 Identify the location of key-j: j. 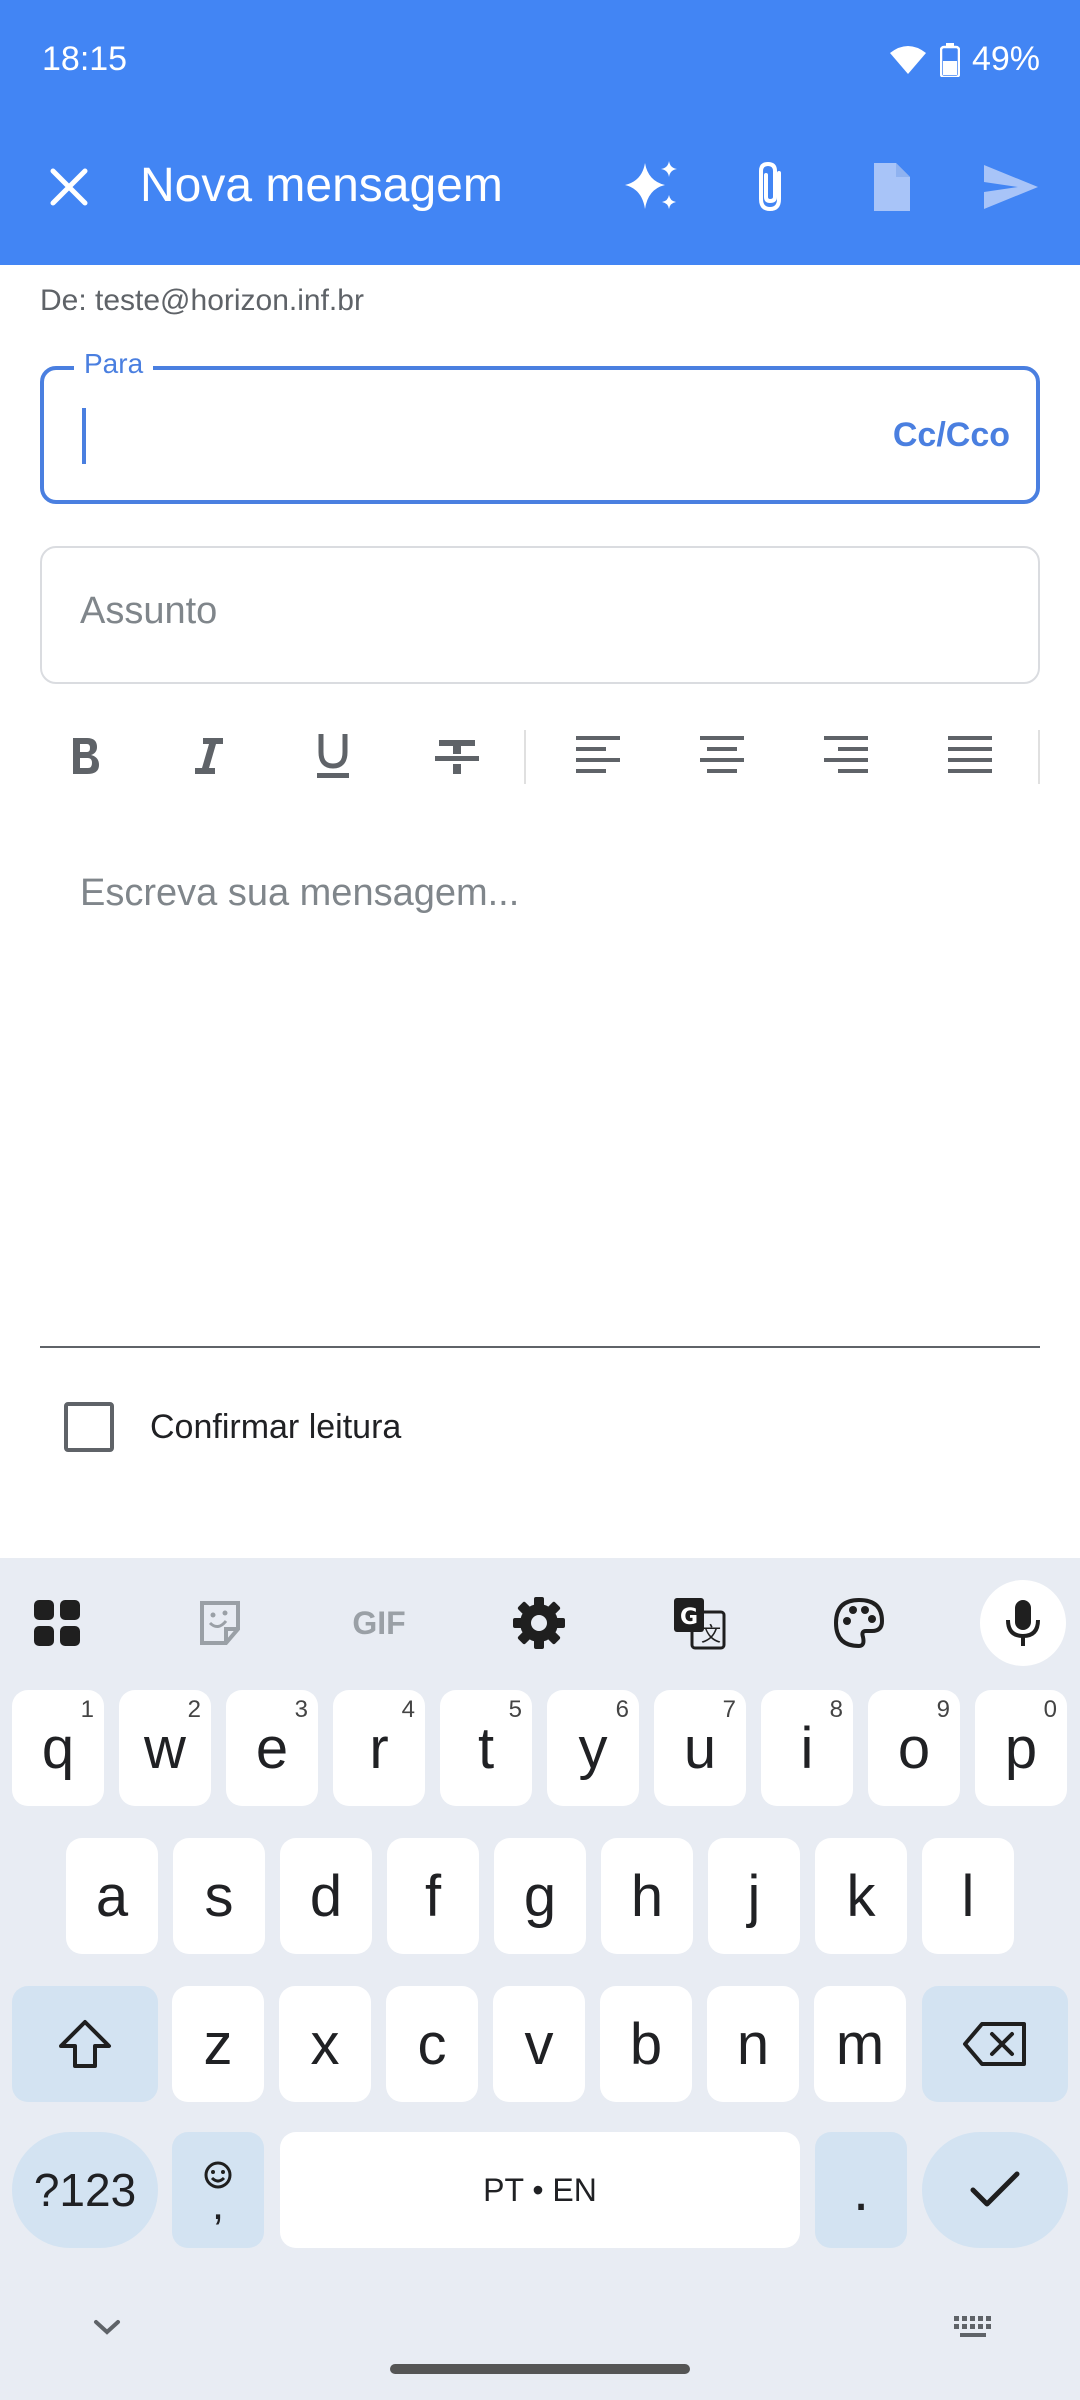
(754, 1896).